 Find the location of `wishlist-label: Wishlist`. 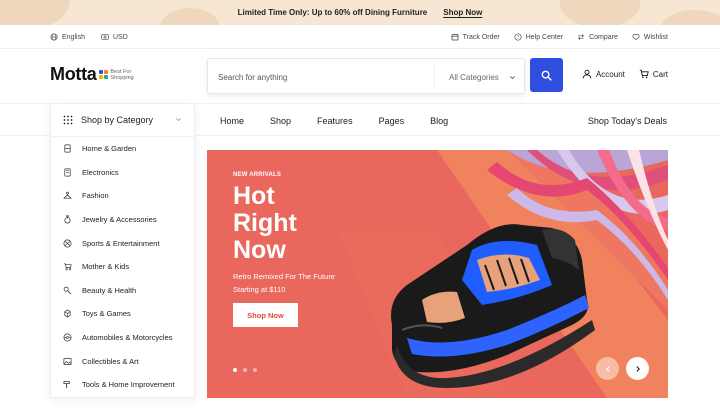

wishlist-label: Wishlist is located at coordinates (655, 37).